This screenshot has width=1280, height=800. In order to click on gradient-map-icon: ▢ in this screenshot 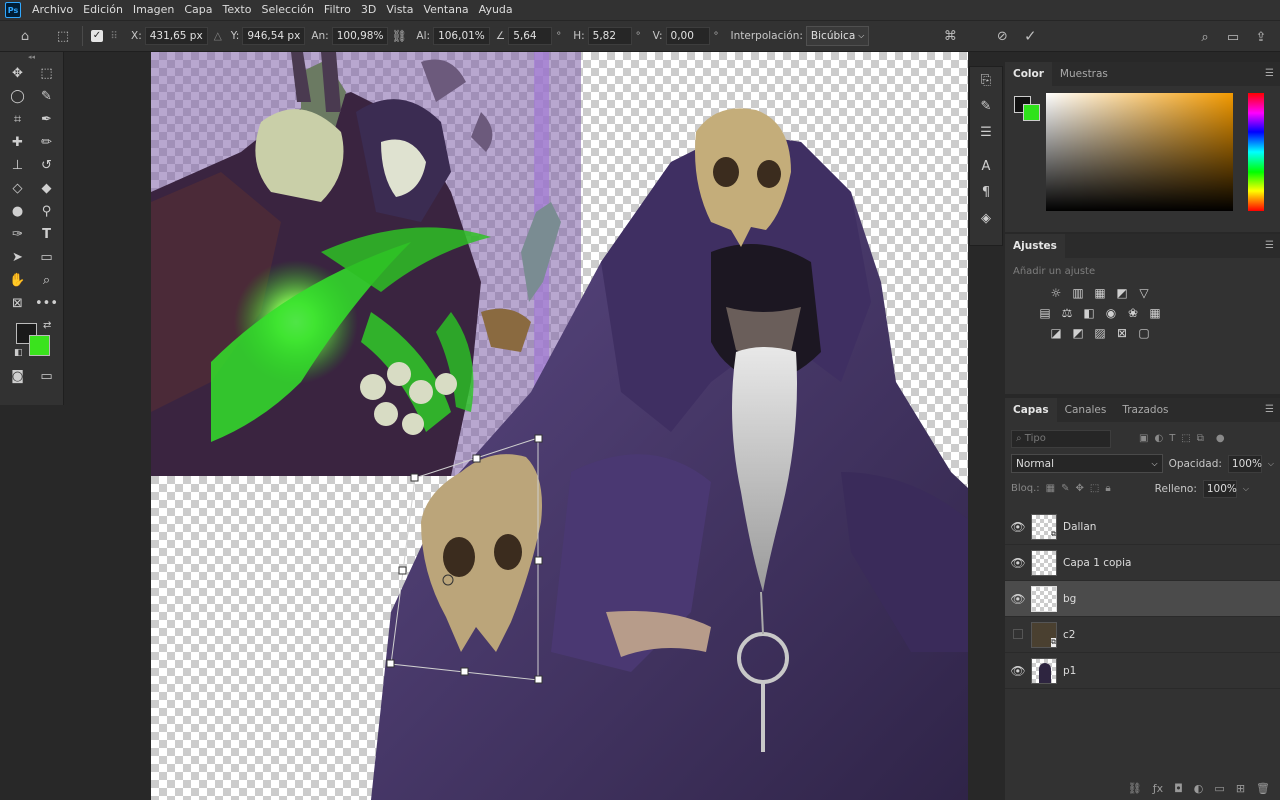, I will do `click(1144, 333)`.